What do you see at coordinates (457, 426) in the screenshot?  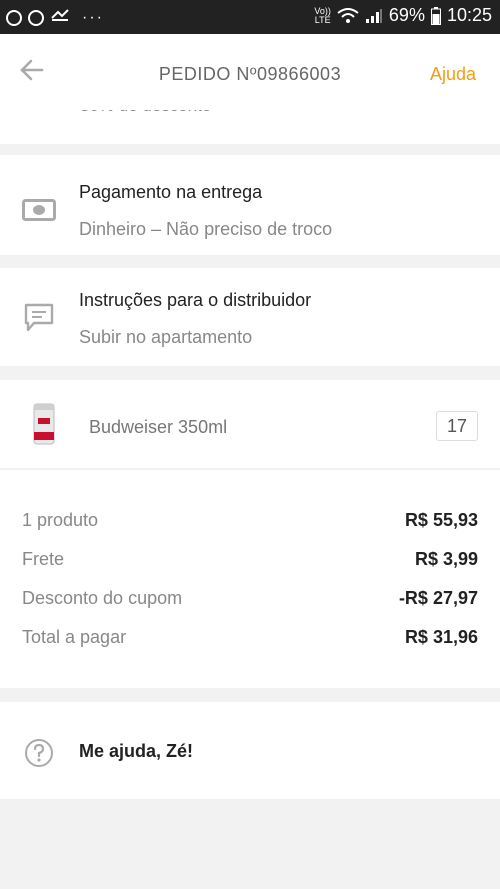 I see `product-quantity: 17` at bounding box center [457, 426].